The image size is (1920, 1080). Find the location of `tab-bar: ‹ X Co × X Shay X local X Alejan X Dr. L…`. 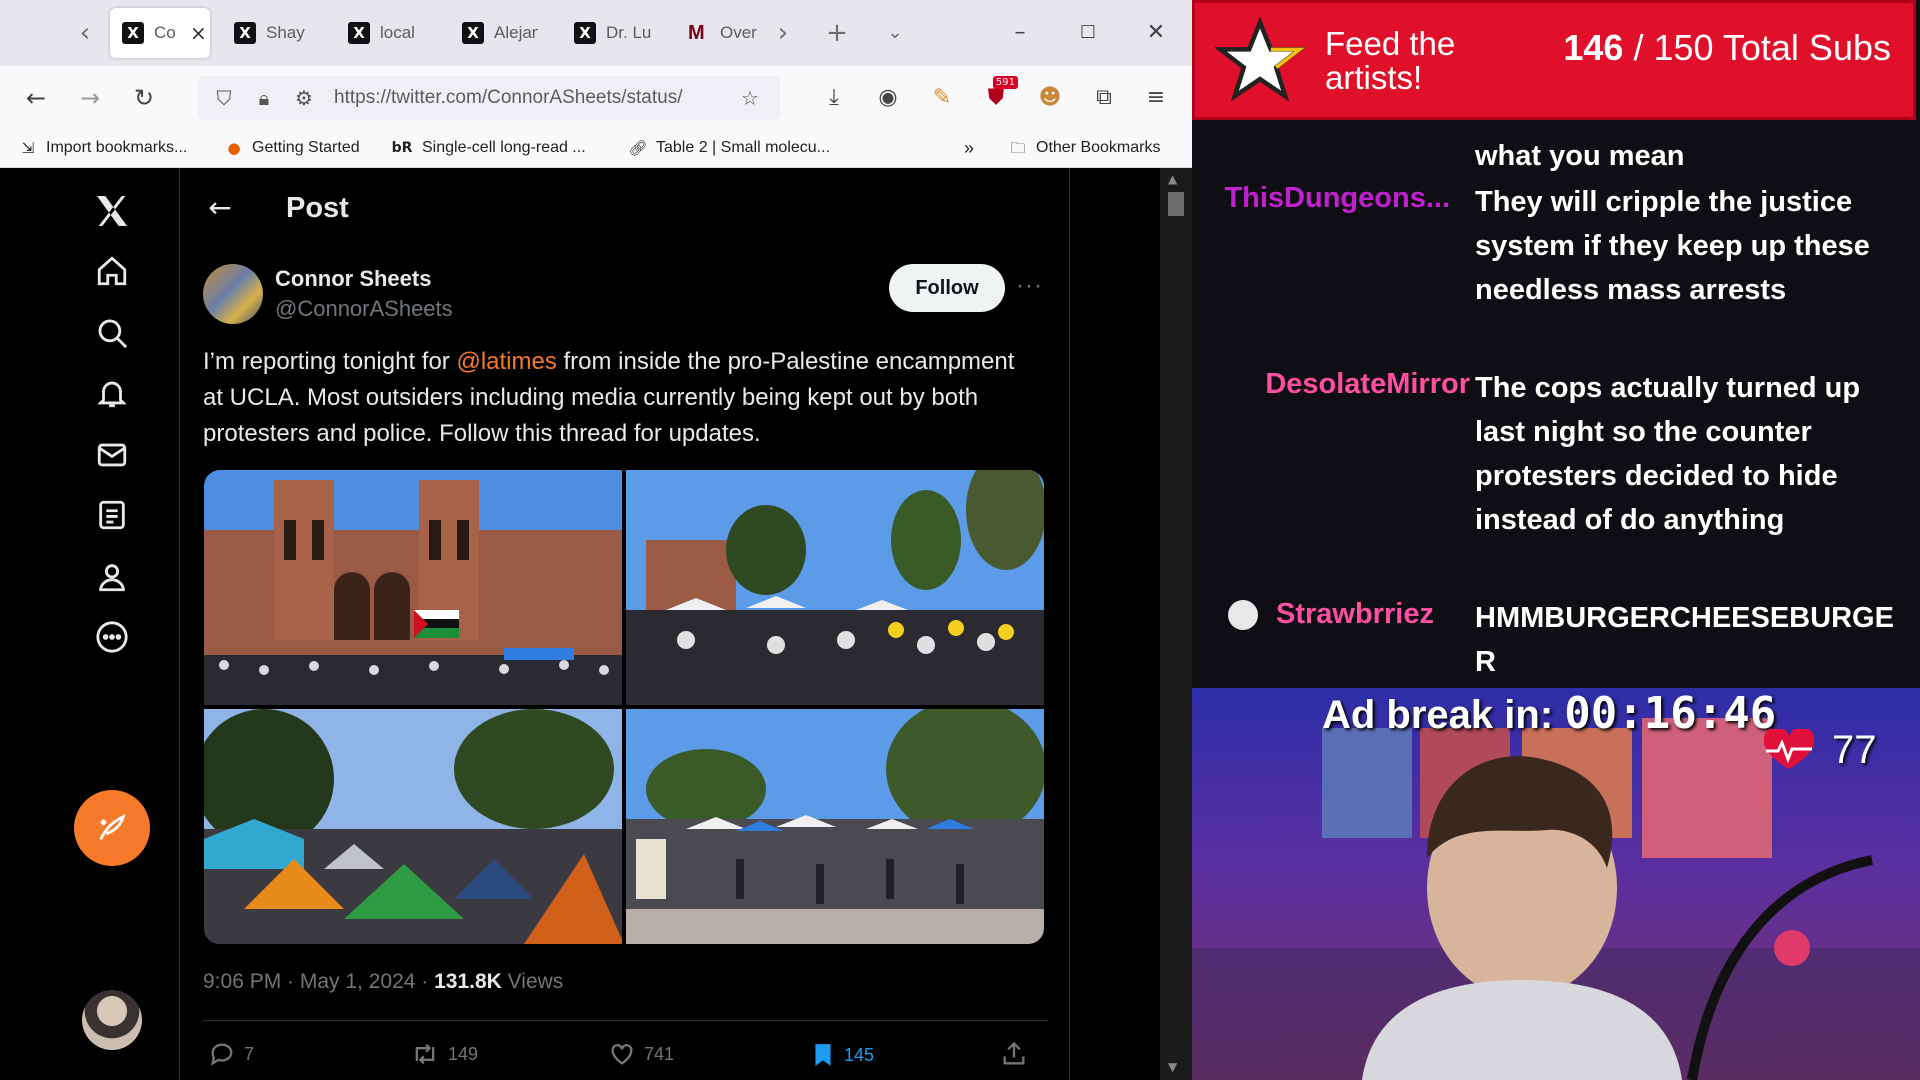

tab-bar: ‹ X Co × X Shay X local X Alejan X Dr. L… is located at coordinates (596, 33).